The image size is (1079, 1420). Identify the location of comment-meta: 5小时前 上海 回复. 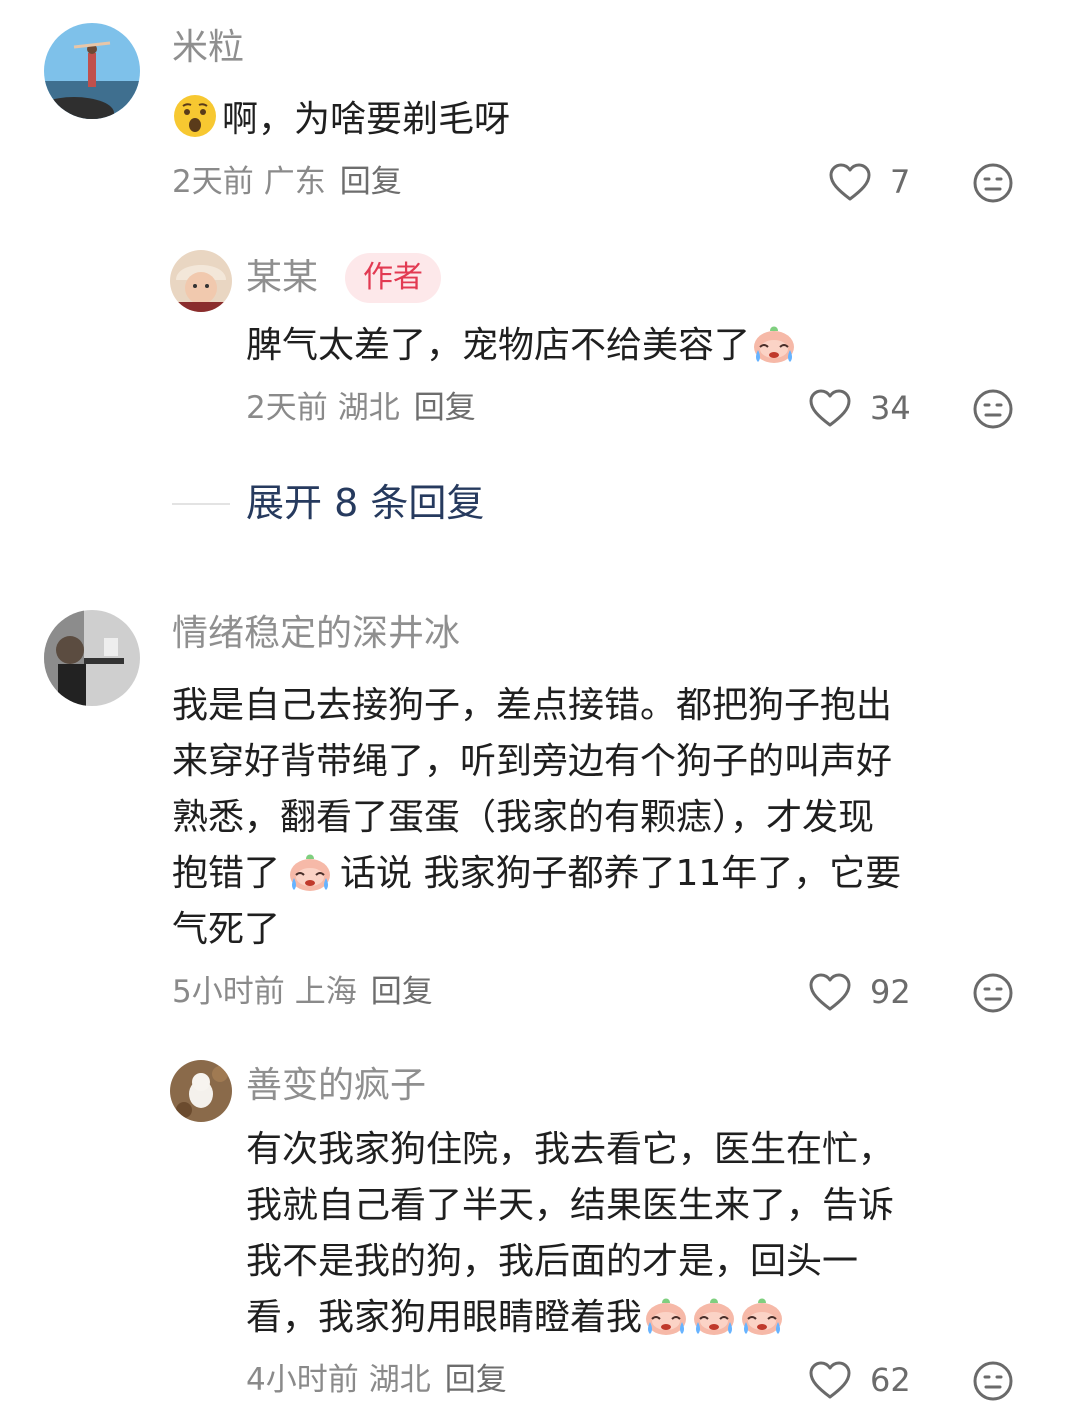
(307, 992).